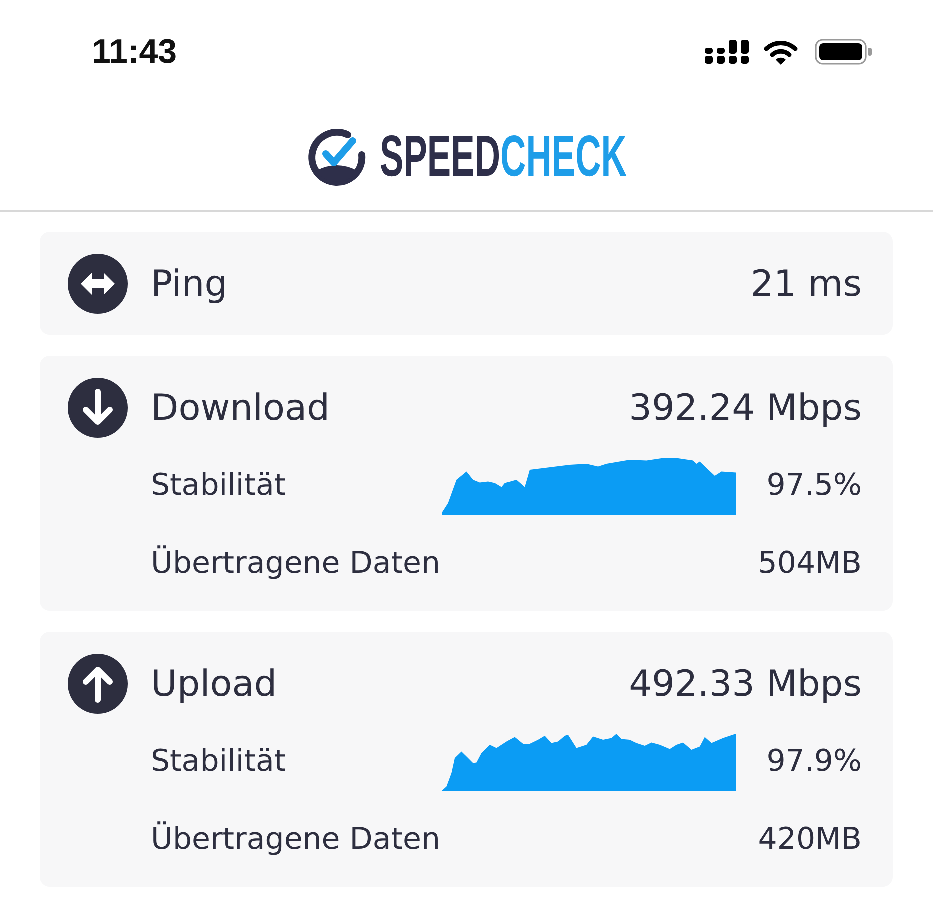 Image resolution: width=933 pixels, height=900 pixels. Describe the element at coordinates (440, 156) in the screenshot. I see `logo-text: SPEED` at that location.